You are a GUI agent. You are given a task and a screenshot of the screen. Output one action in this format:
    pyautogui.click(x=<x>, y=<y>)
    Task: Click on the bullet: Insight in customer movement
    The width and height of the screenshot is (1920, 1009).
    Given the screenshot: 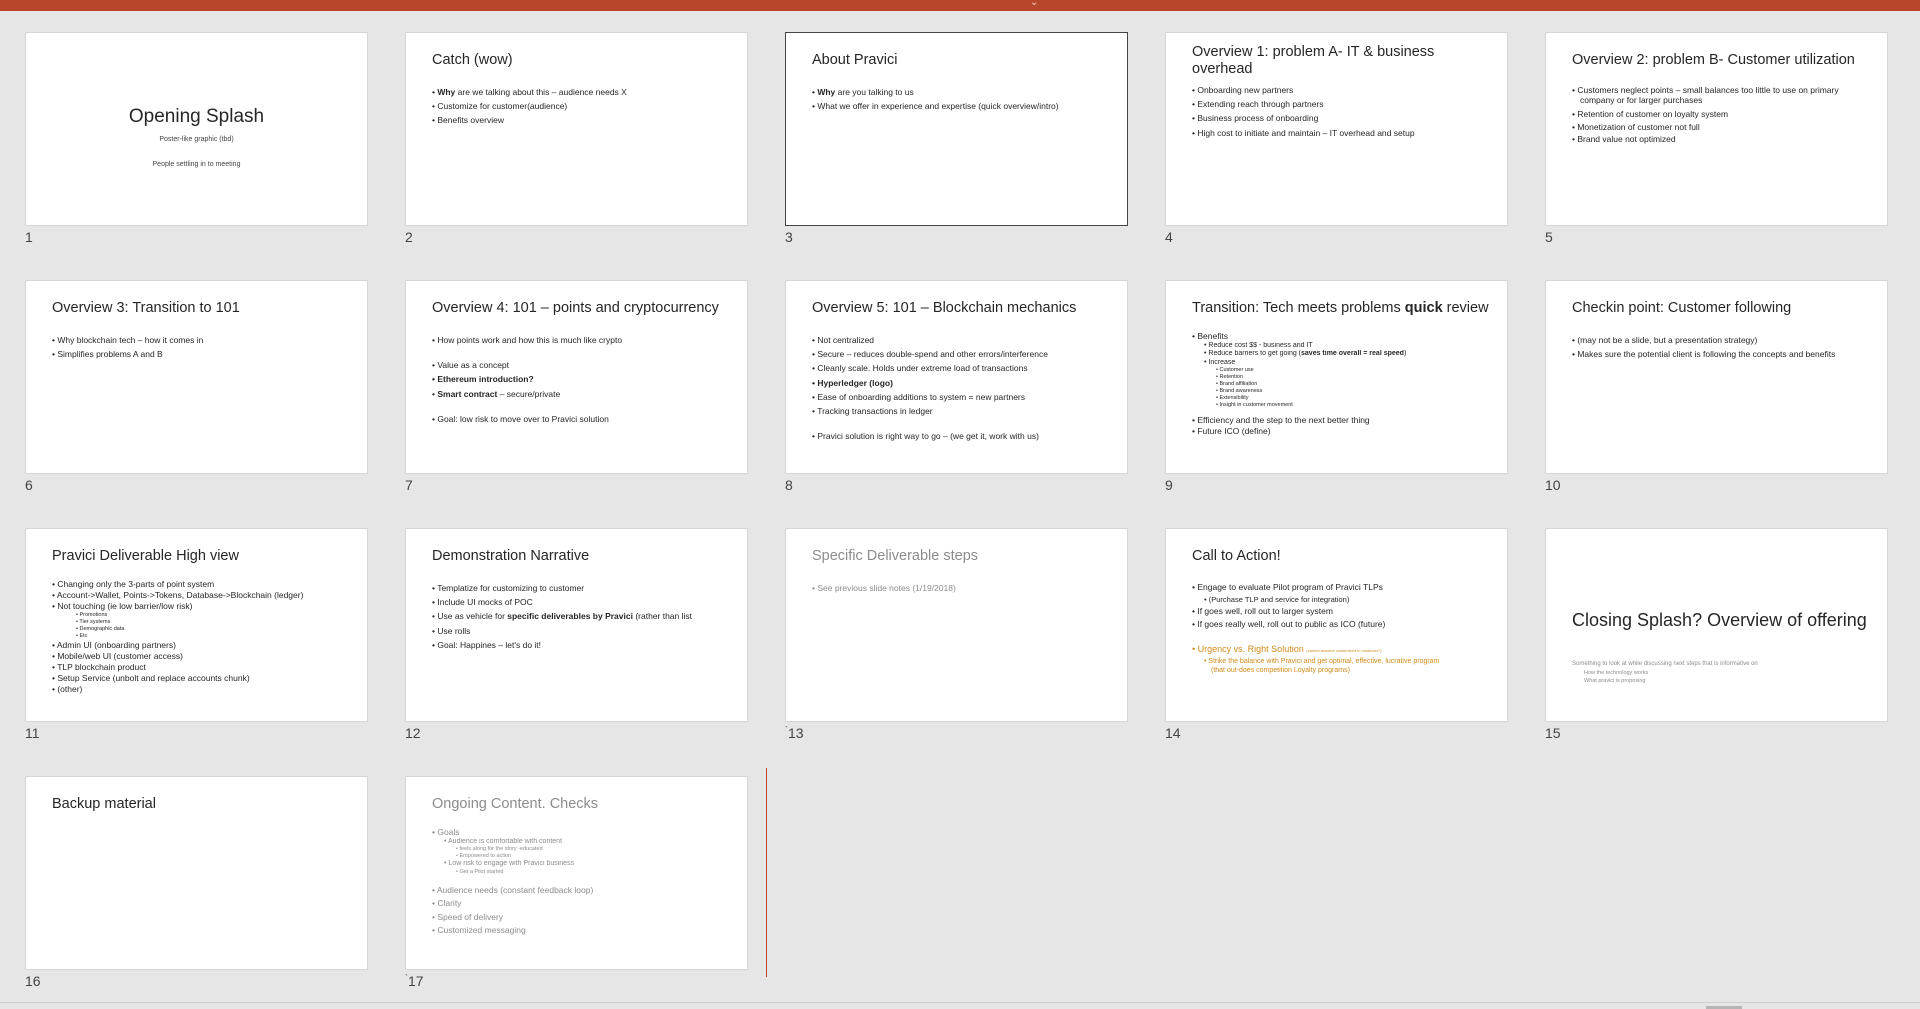 What is the action you would take?
    pyautogui.click(x=1342, y=405)
    